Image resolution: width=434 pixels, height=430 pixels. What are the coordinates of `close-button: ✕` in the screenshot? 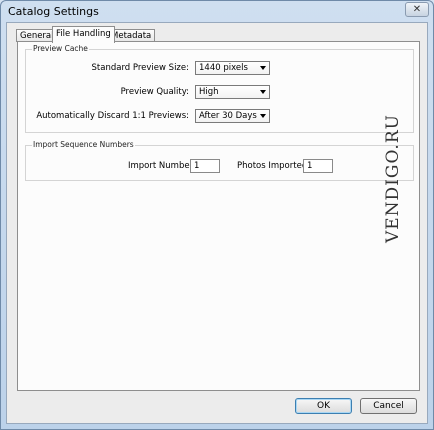 It's located at (417, 9).